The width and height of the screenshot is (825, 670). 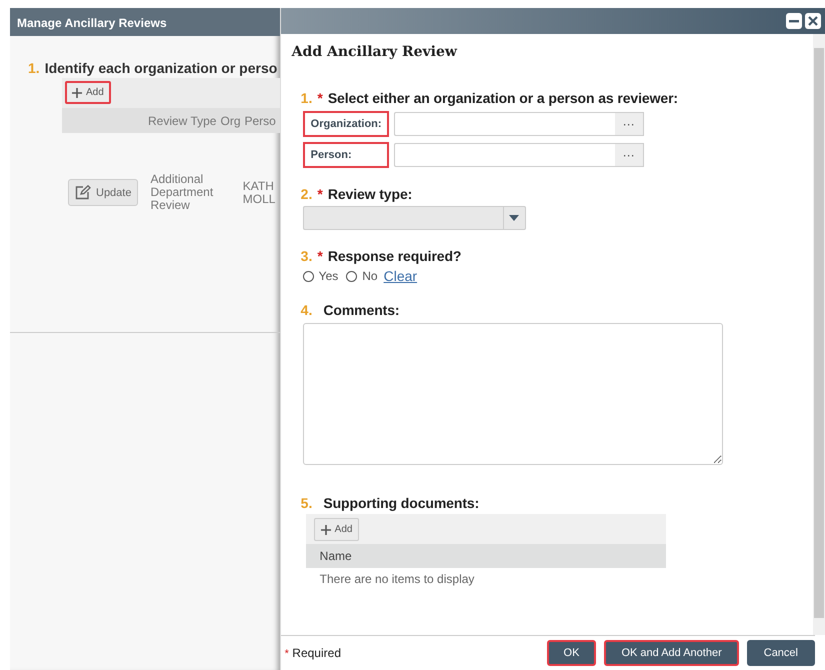 What do you see at coordinates (161, 68) in the screenshot?
I see `step-label: Identify each organization or perso` at bounding box center [161, 68].